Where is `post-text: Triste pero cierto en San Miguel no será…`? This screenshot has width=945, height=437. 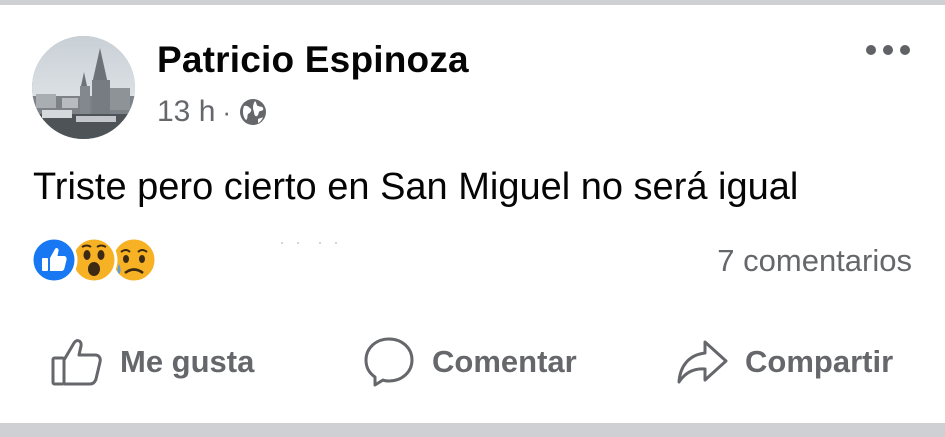
post-text: Triste pero cierto en San Miguel no será… is located at coordinates (416, 187).